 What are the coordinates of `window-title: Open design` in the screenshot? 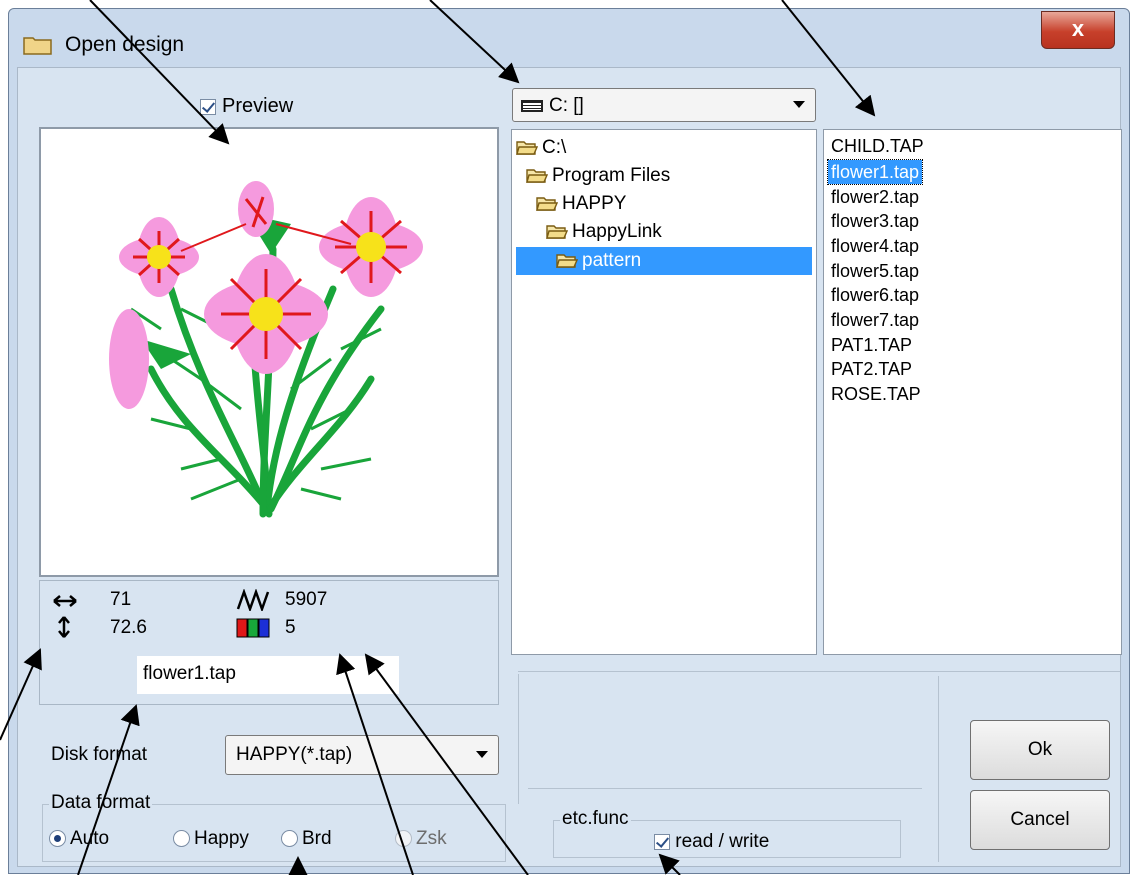 It's located at (125, 44).